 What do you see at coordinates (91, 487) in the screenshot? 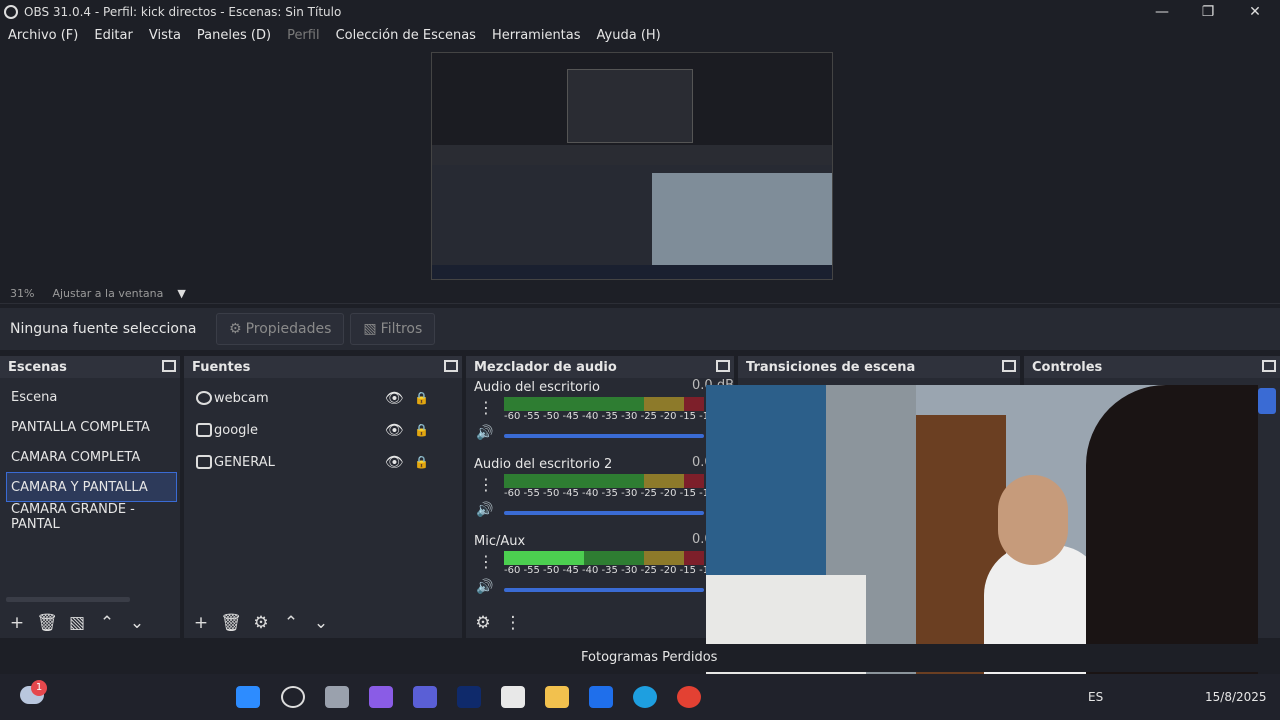
I see `scene-item-selected: CAMARA Y PANTALLA` at bounding box center [91, 487].